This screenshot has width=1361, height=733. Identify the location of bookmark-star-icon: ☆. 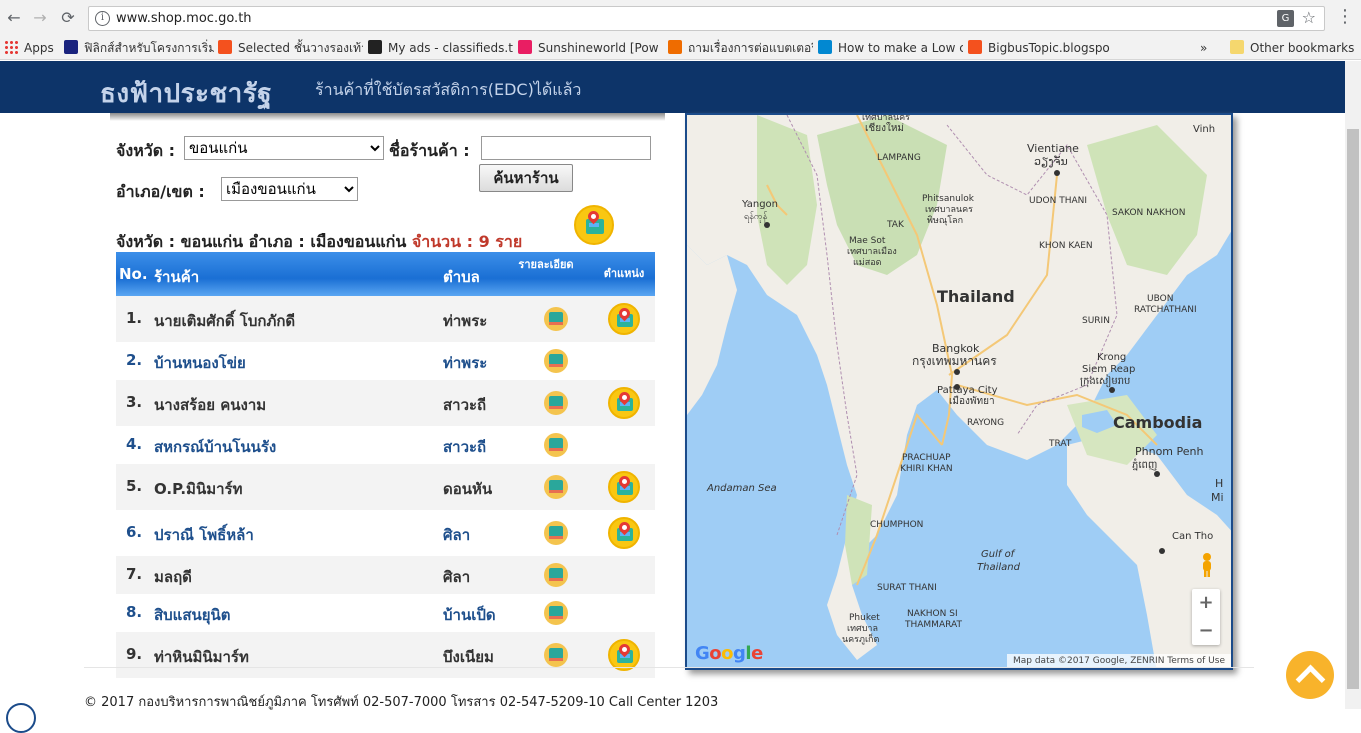
(1309, 17).